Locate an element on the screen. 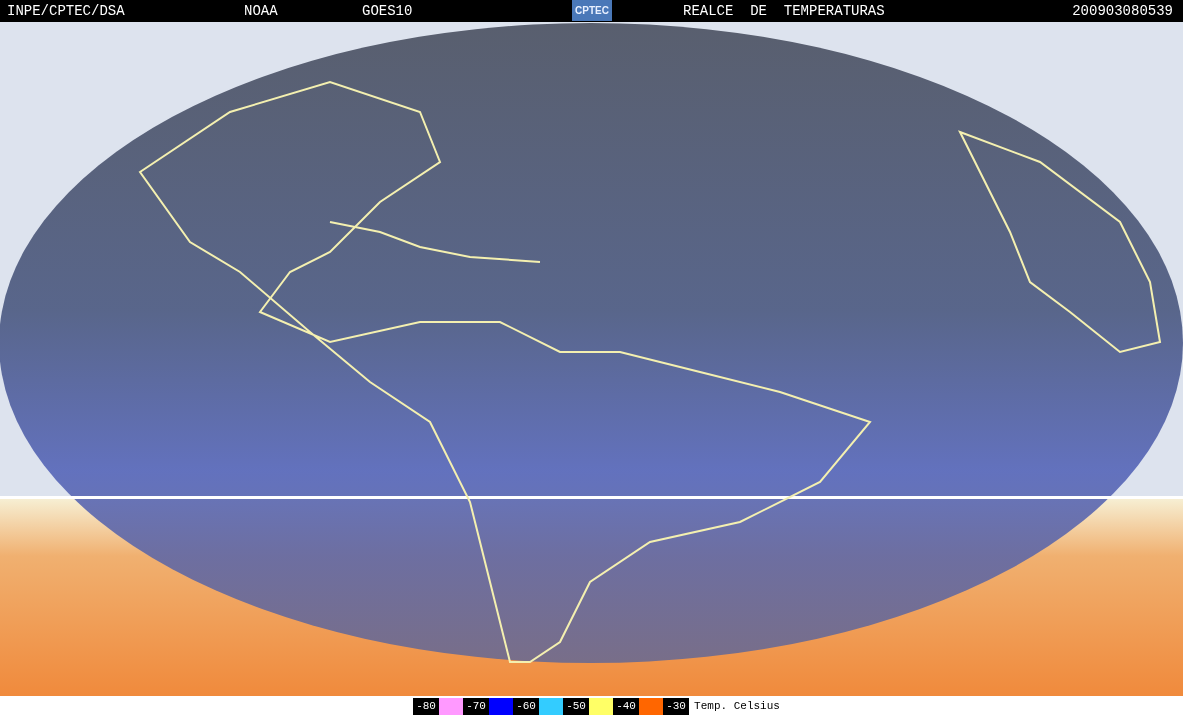 The height and width of the screenshot is (716, 1183). legend-label: -70 is located at coordinates (476, 706).